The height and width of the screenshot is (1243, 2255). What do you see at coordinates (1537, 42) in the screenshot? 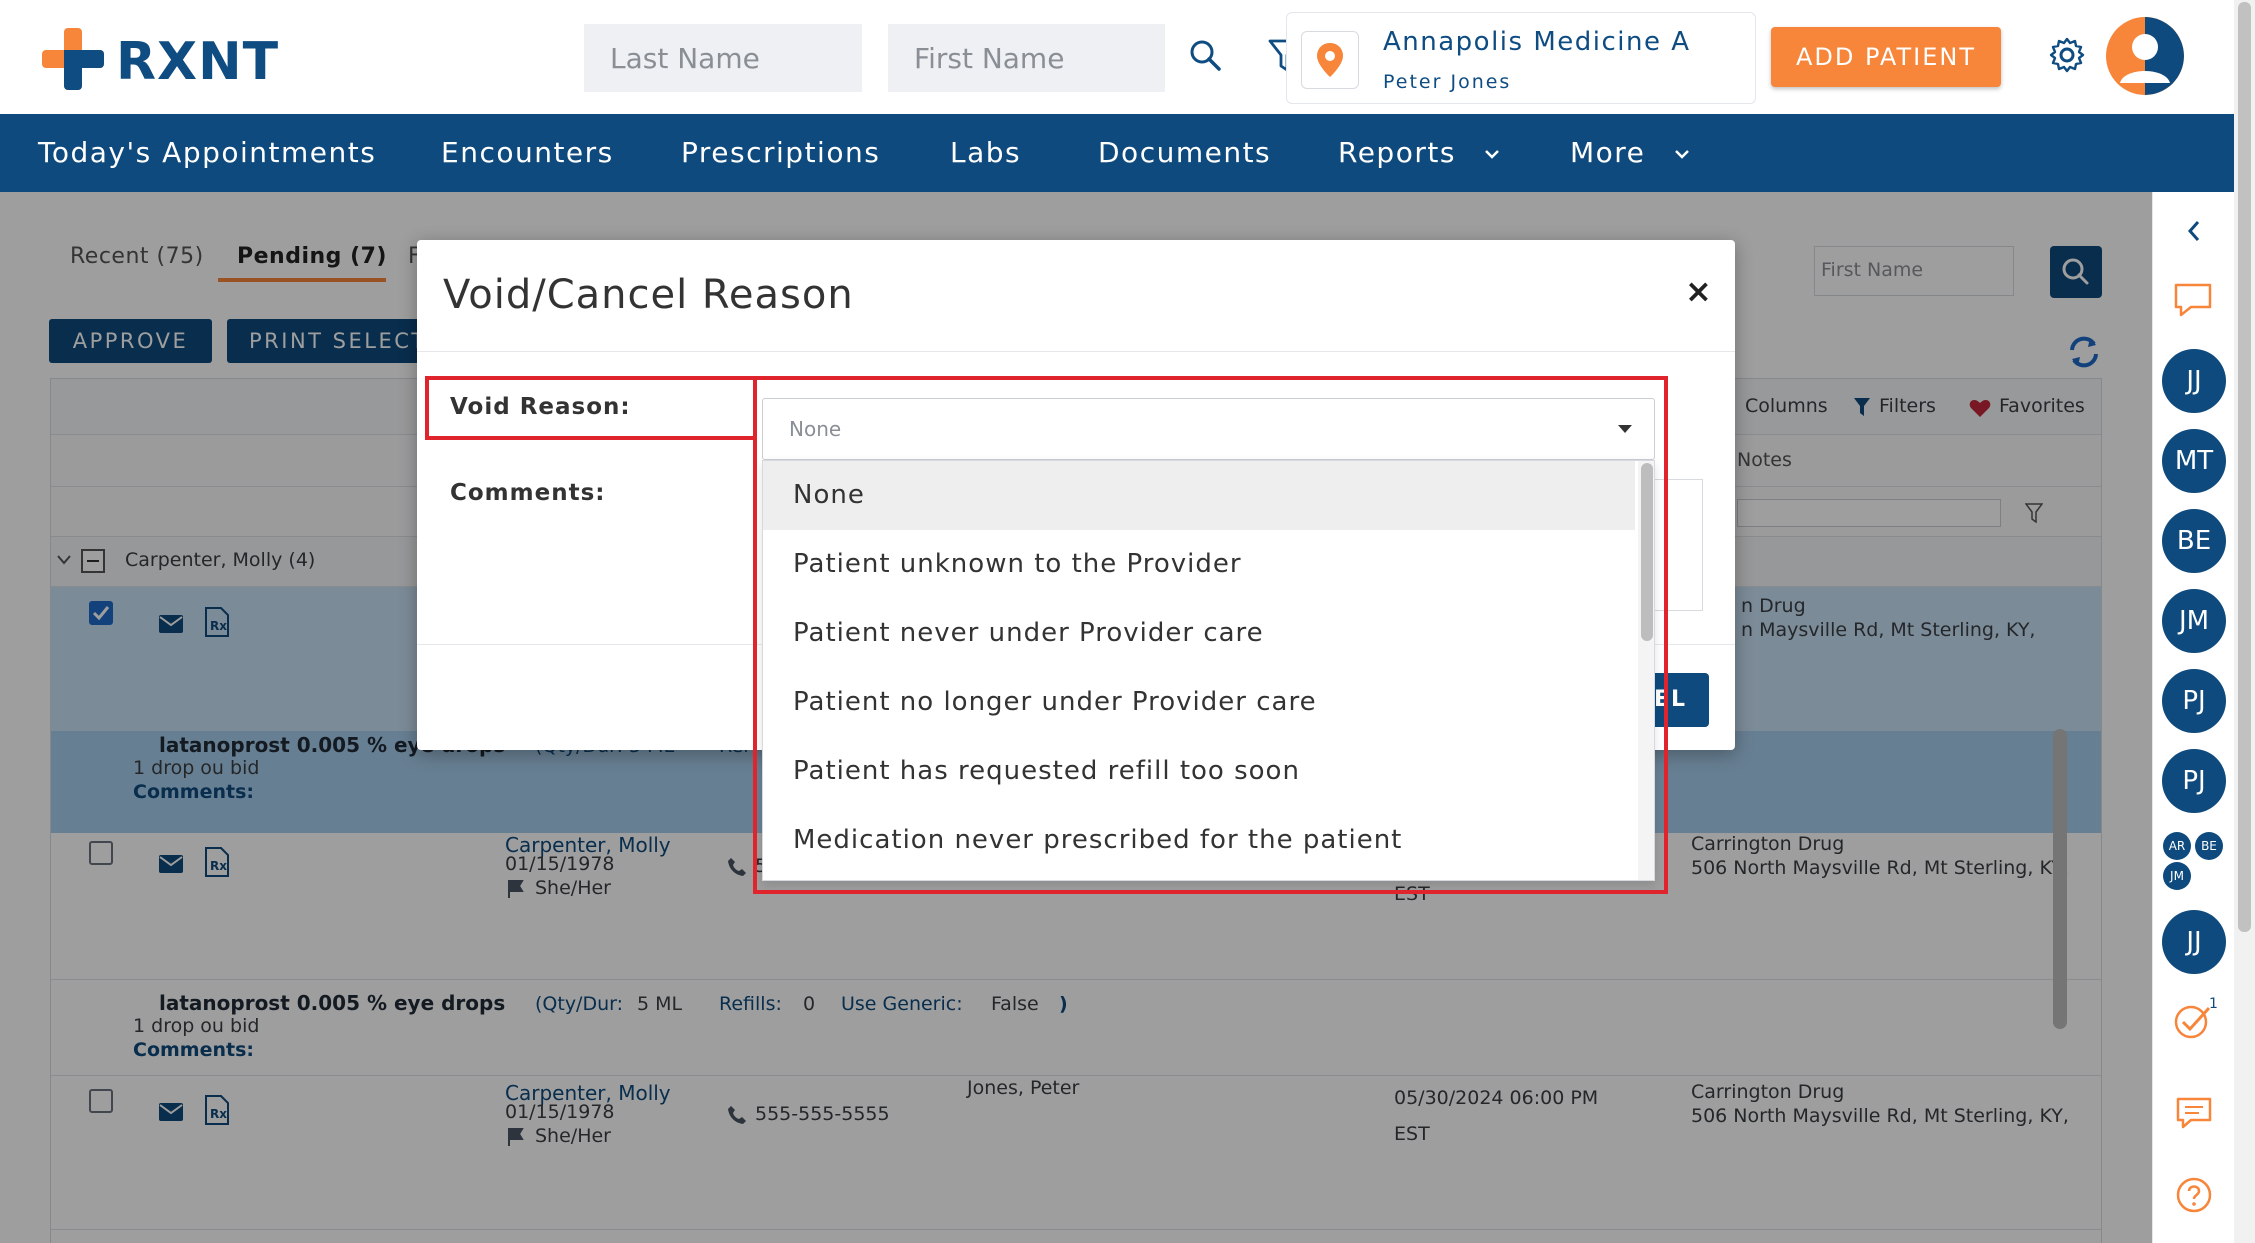
I see `location-name: Annapolis Medicine A` at bounding box center [1537, 42].